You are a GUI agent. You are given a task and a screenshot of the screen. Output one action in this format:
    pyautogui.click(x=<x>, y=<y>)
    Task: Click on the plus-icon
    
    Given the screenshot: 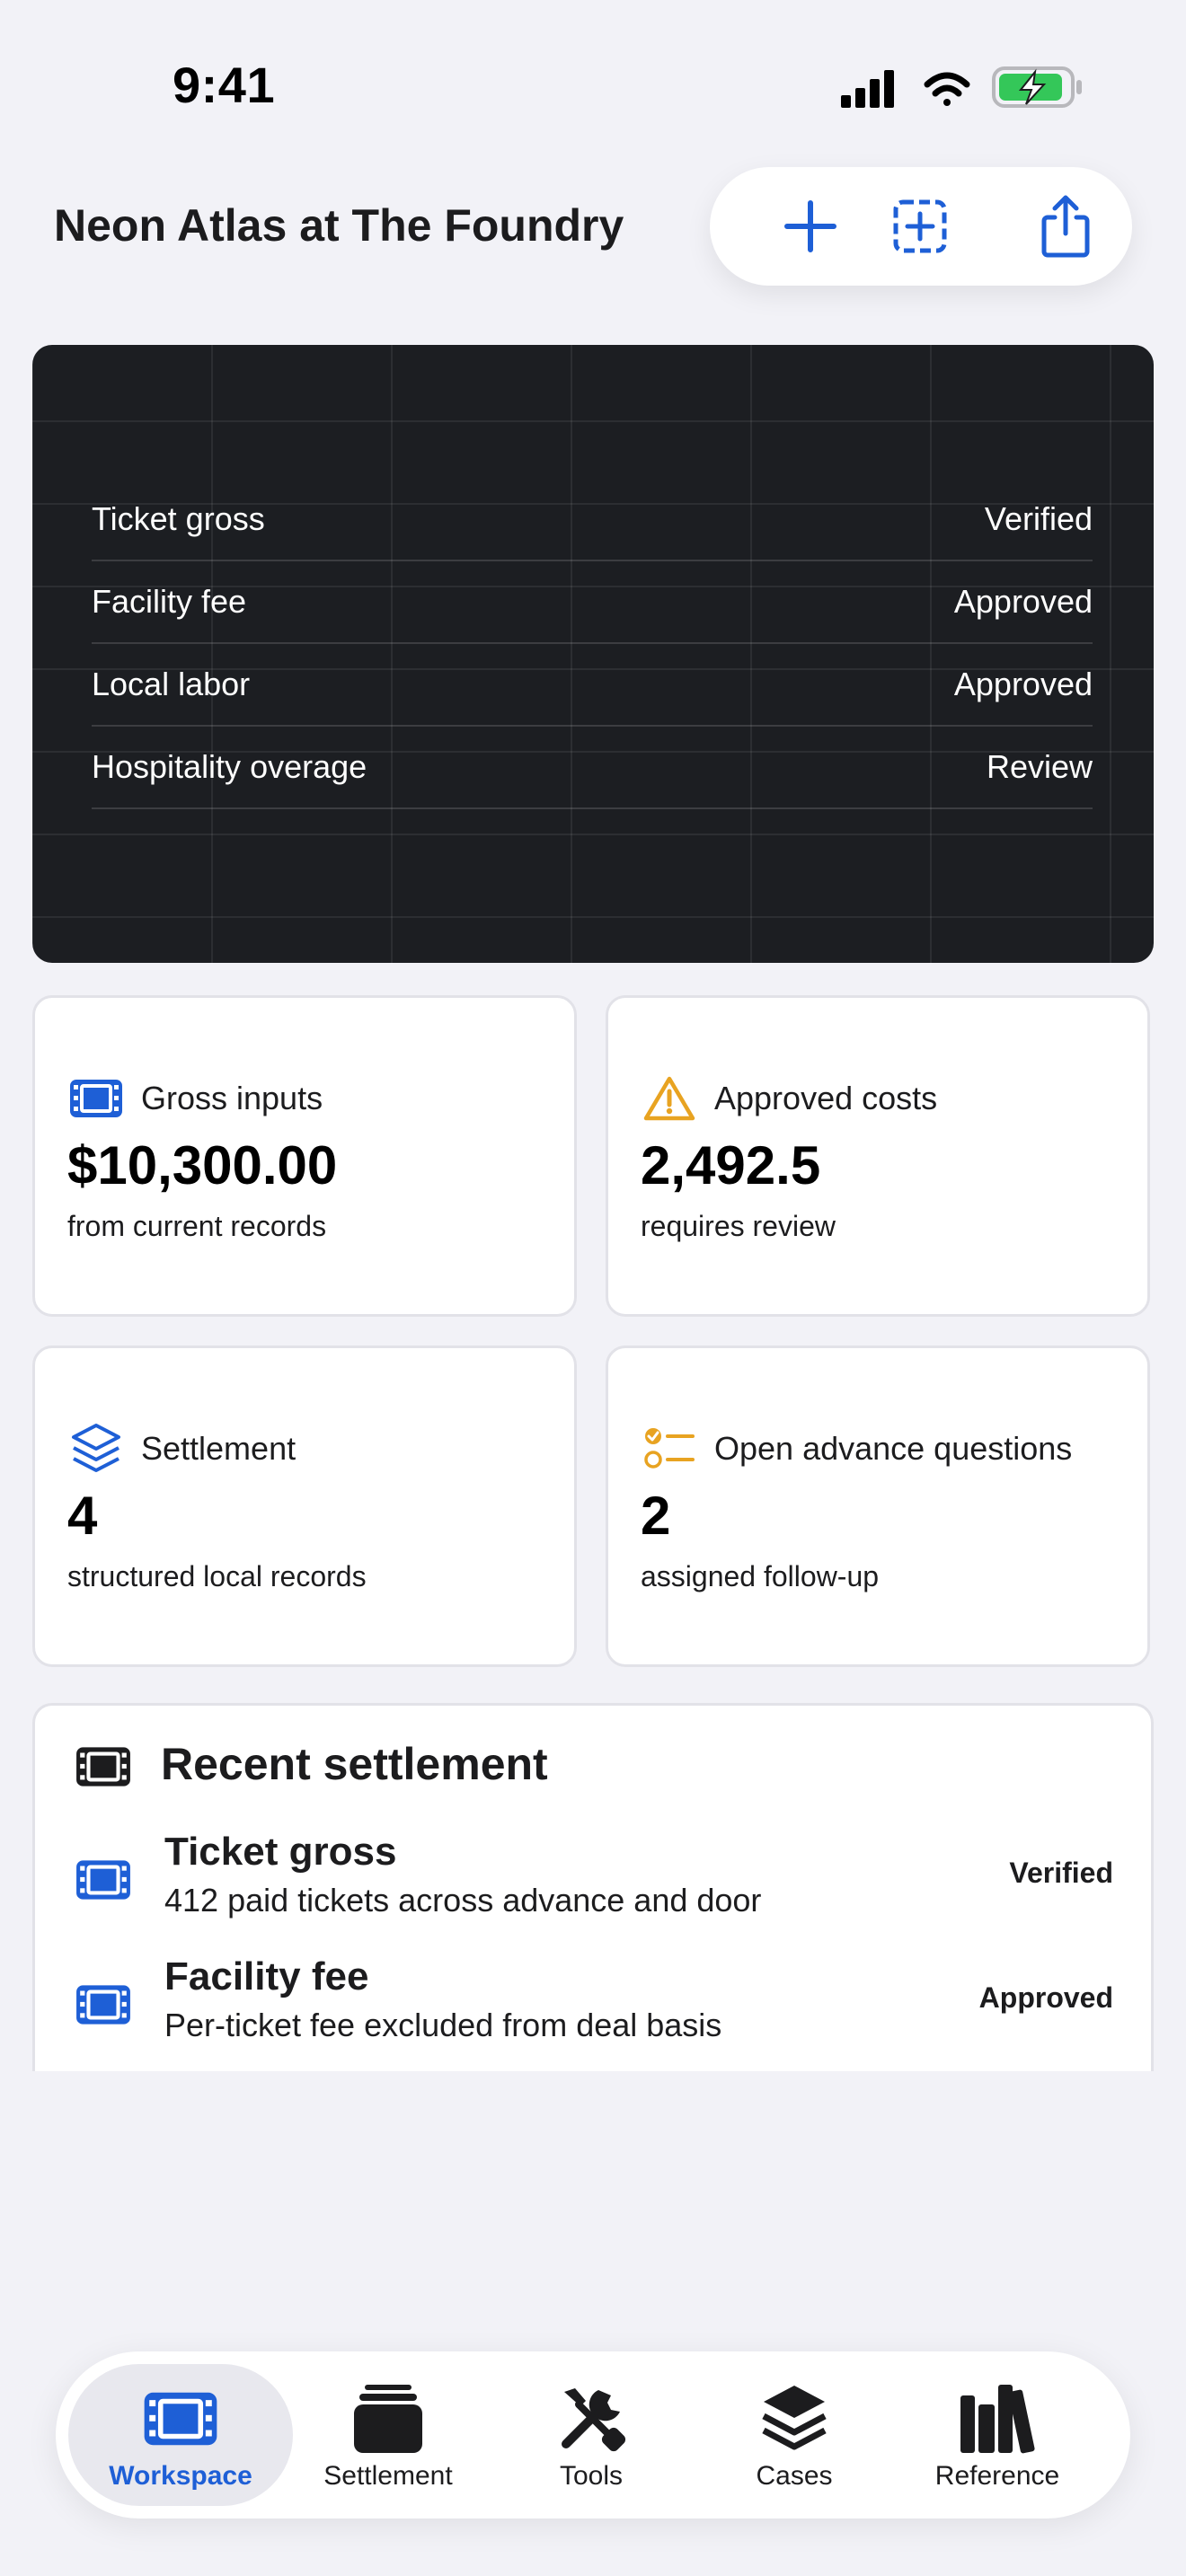 What is the action you would take?
    pyautogui.click(x=810, y=226)
    